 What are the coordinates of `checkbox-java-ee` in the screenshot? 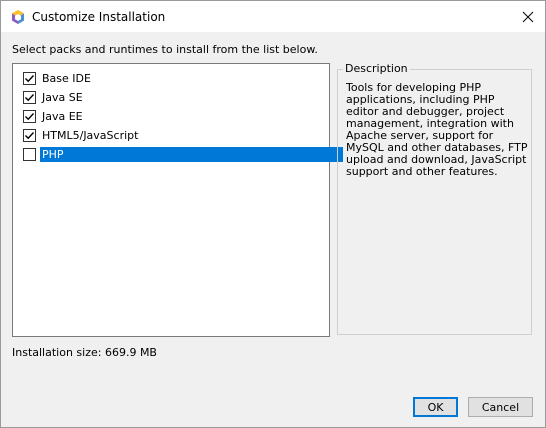 It's located at (29, 116).